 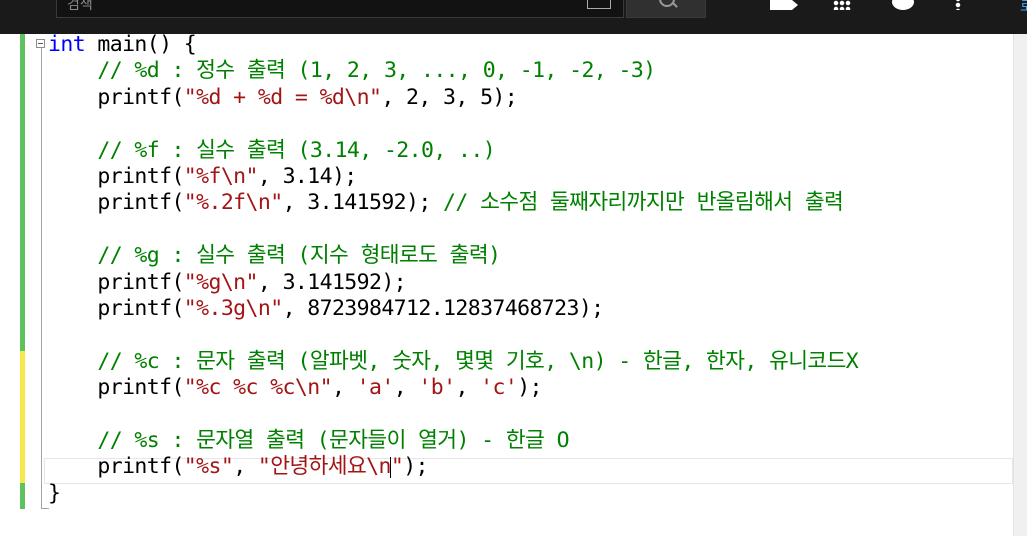 What do you see at coordinates (643, 203) in the screenshot?
I see `comment-token: // 소수점 둘째자리까지만 반올림해서 출력` at bounding box center [643, 203].